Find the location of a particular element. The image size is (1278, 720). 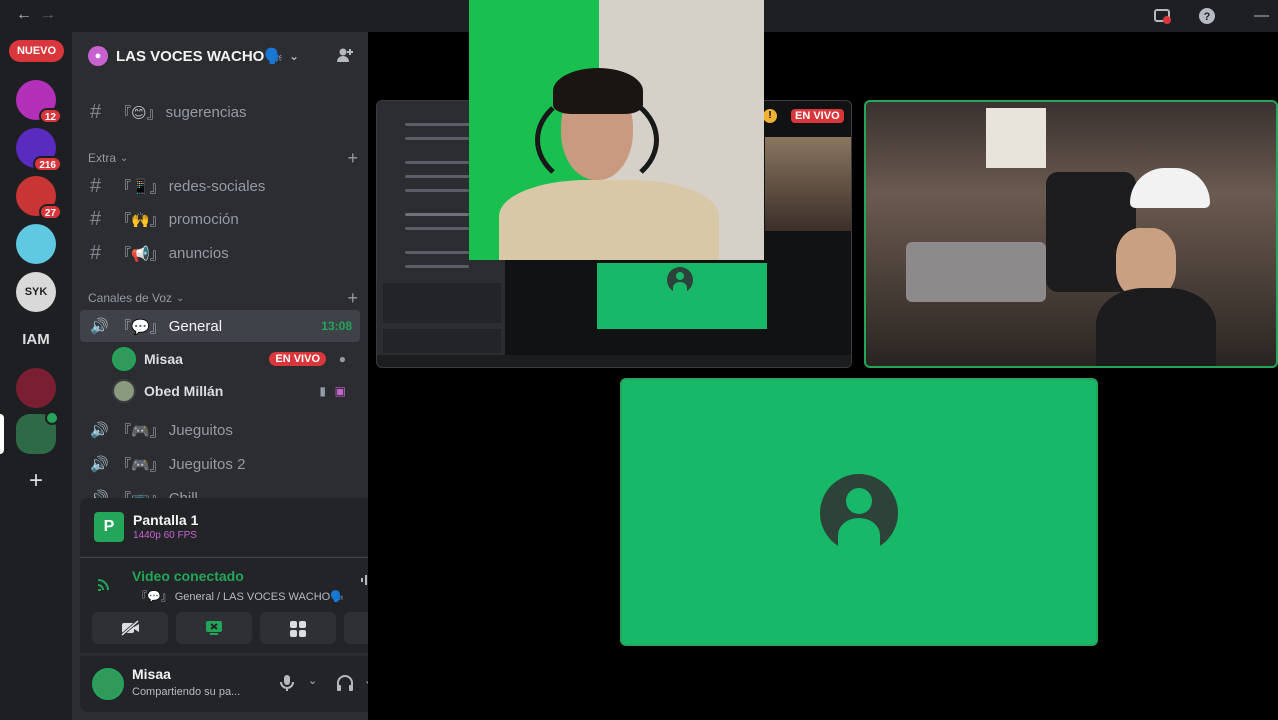

share-screen-button is located at coordinates (214, 628).